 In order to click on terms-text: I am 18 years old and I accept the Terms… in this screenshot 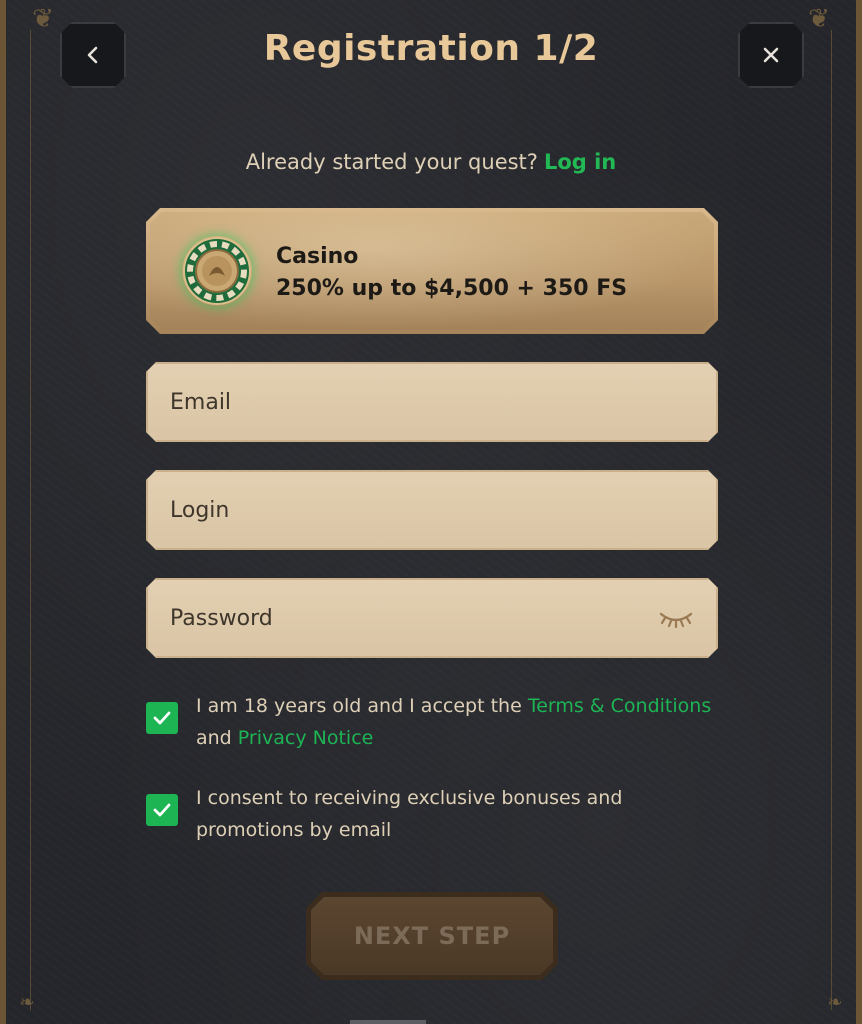, I will do `click(466, 722)`.